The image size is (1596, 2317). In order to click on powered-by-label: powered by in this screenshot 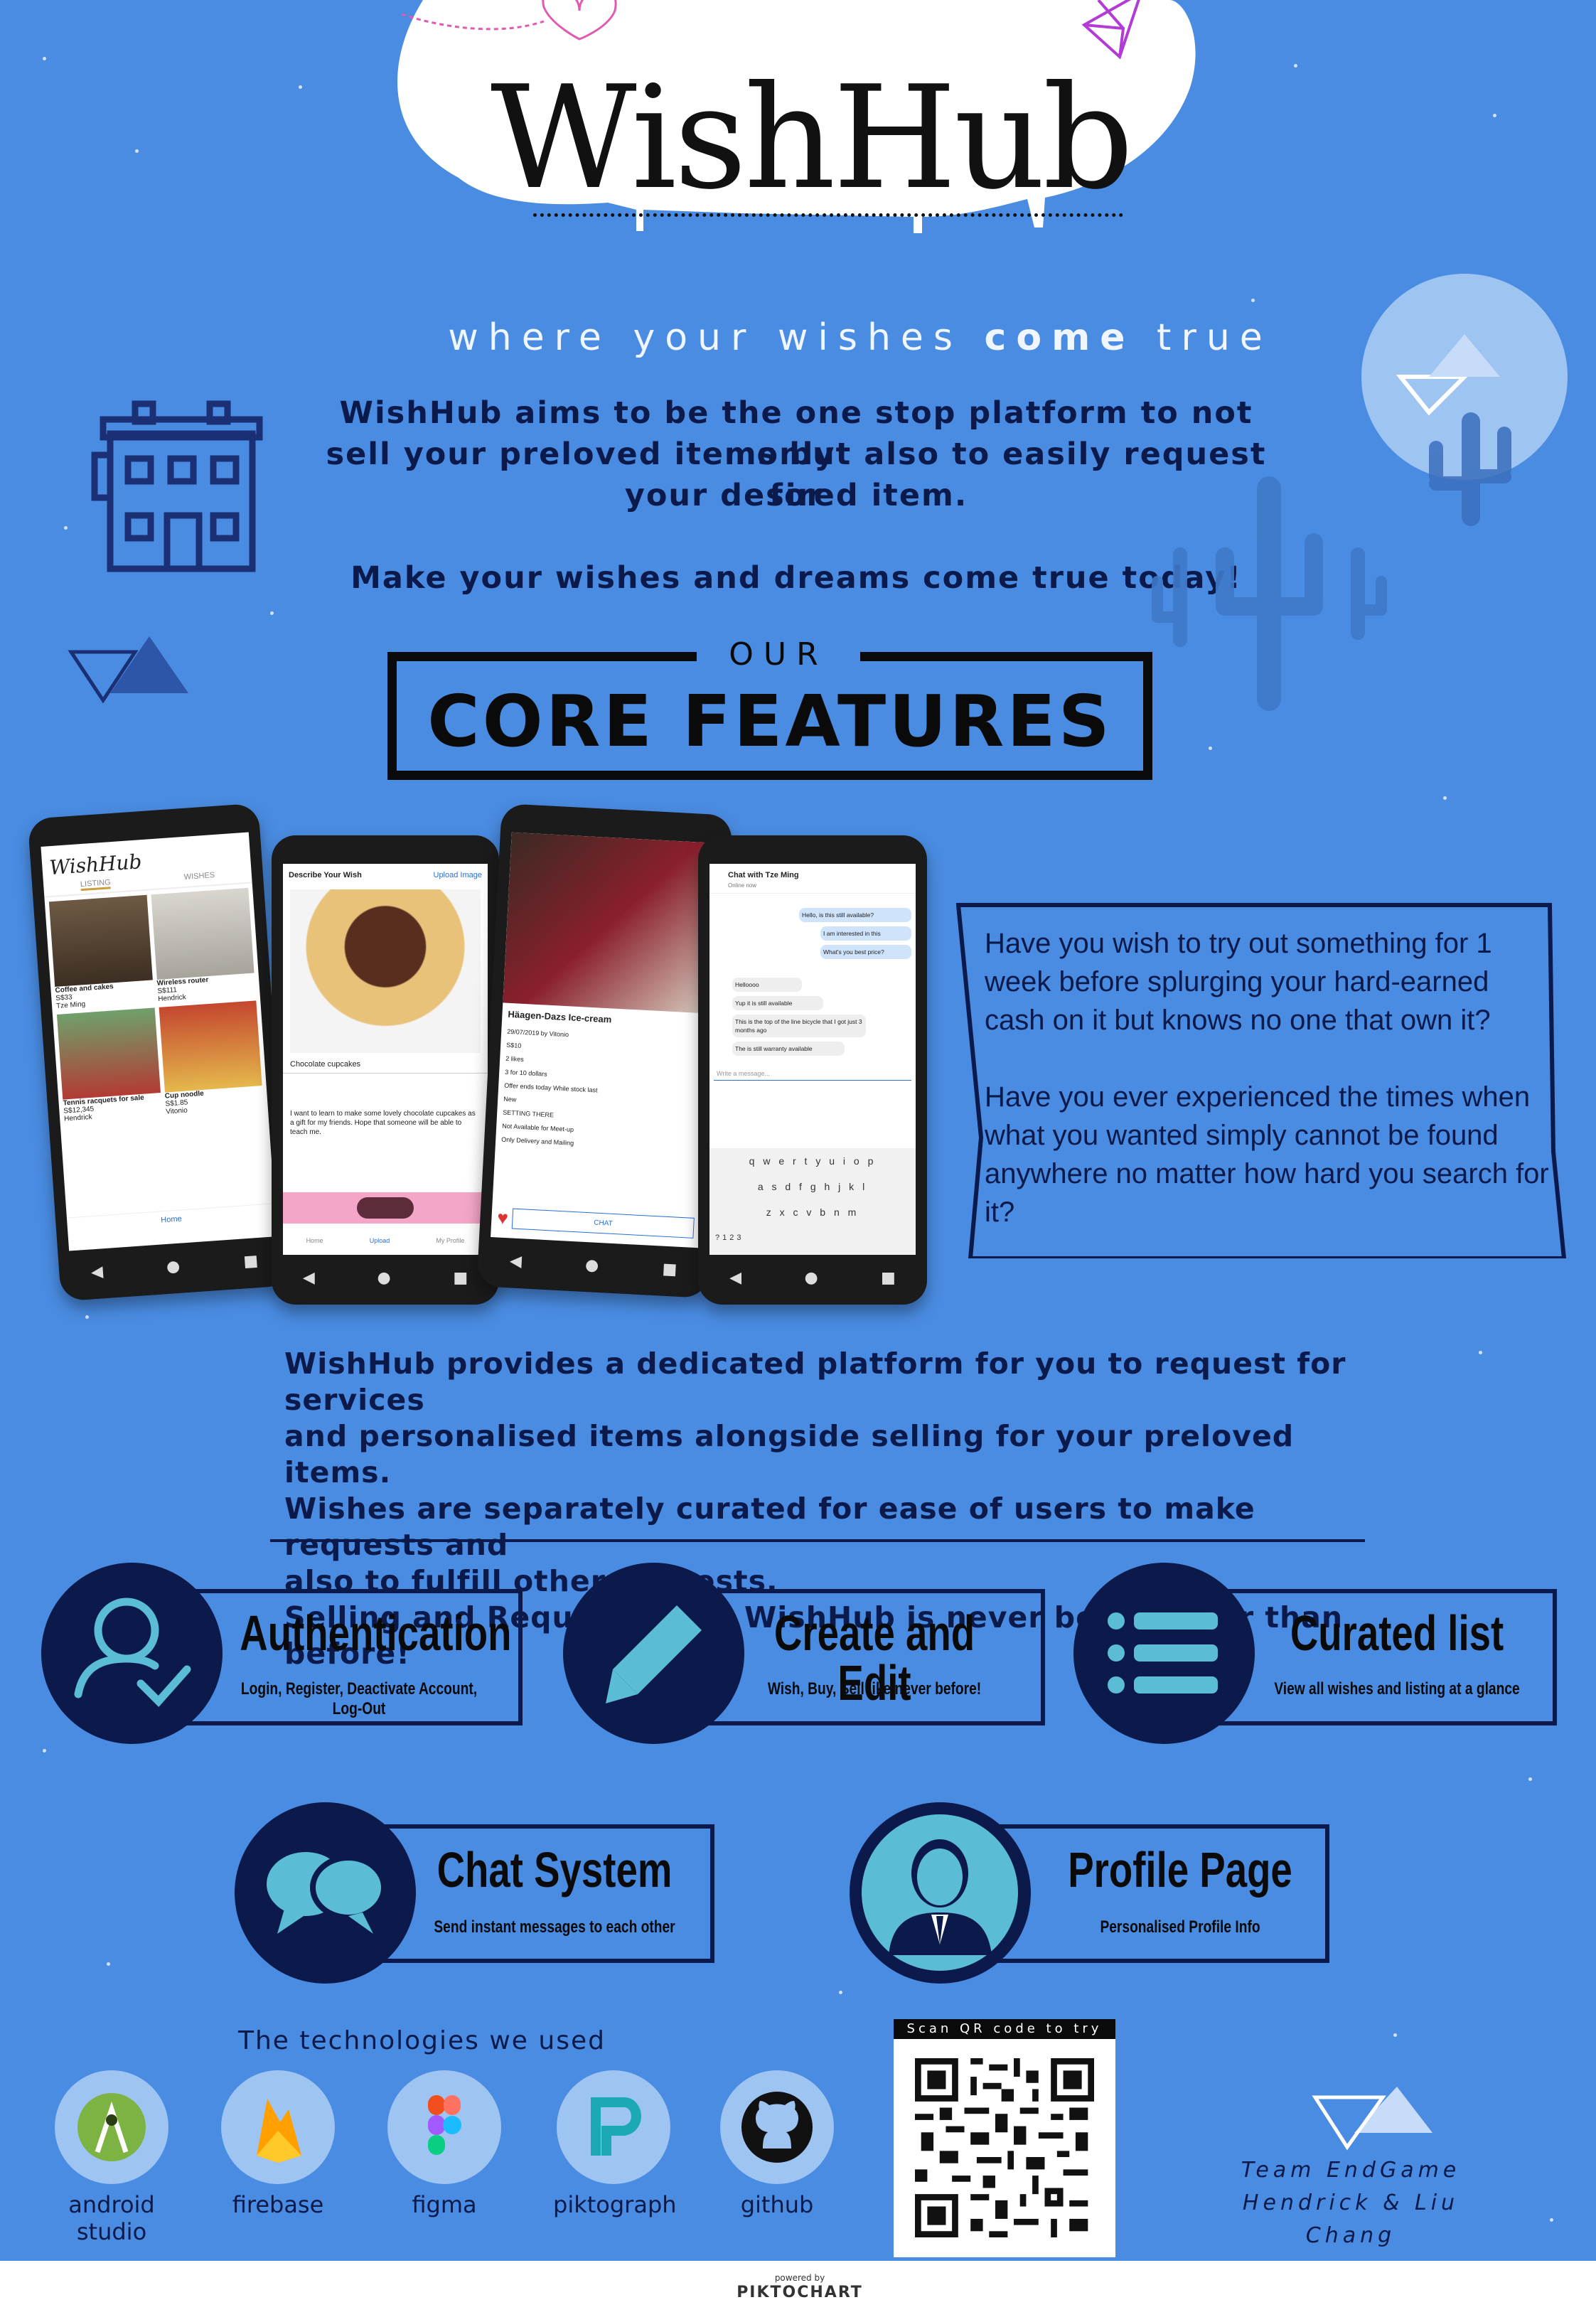, I will do `click(799, 2278)`.